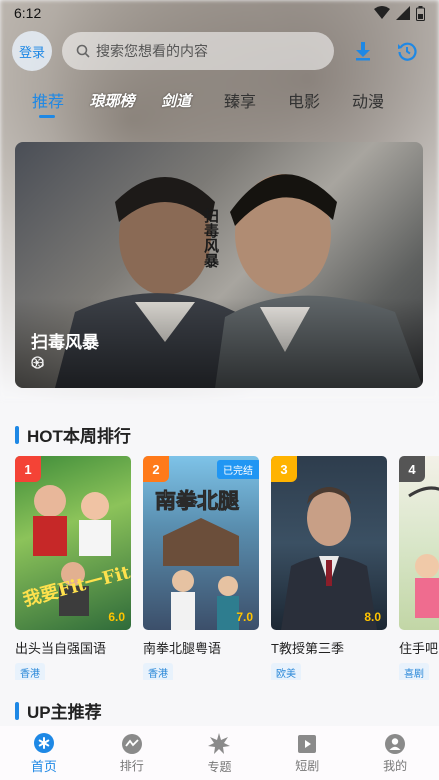 The height and width of the screenshot is (780, 439). What do you see at coordinates (420, 13) in the screenshot?
I see `battery-icon` at bounding box center [420, 13].